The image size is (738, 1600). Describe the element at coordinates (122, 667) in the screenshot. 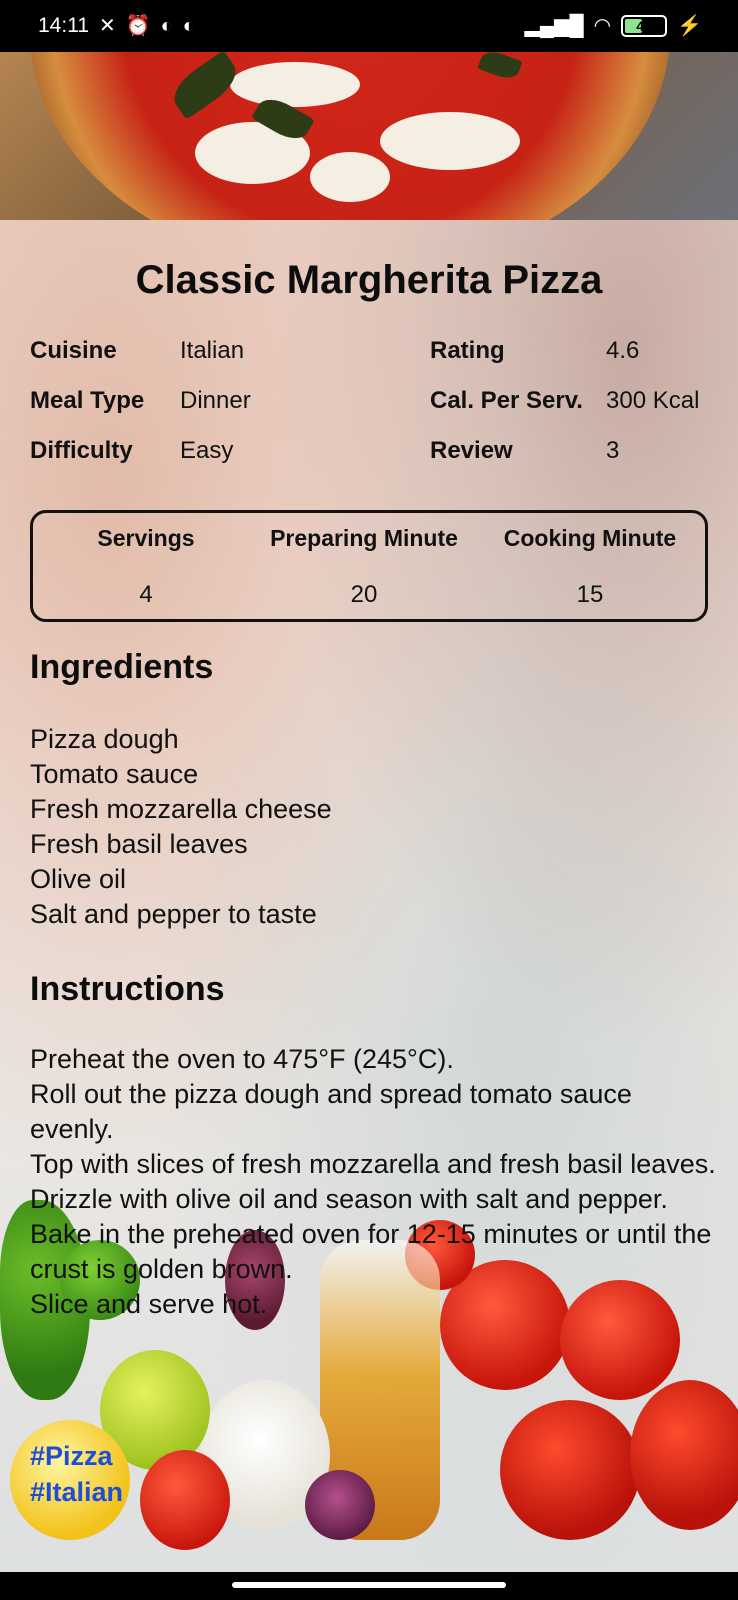

I see `ingredients-title: Ingredients` at that location.